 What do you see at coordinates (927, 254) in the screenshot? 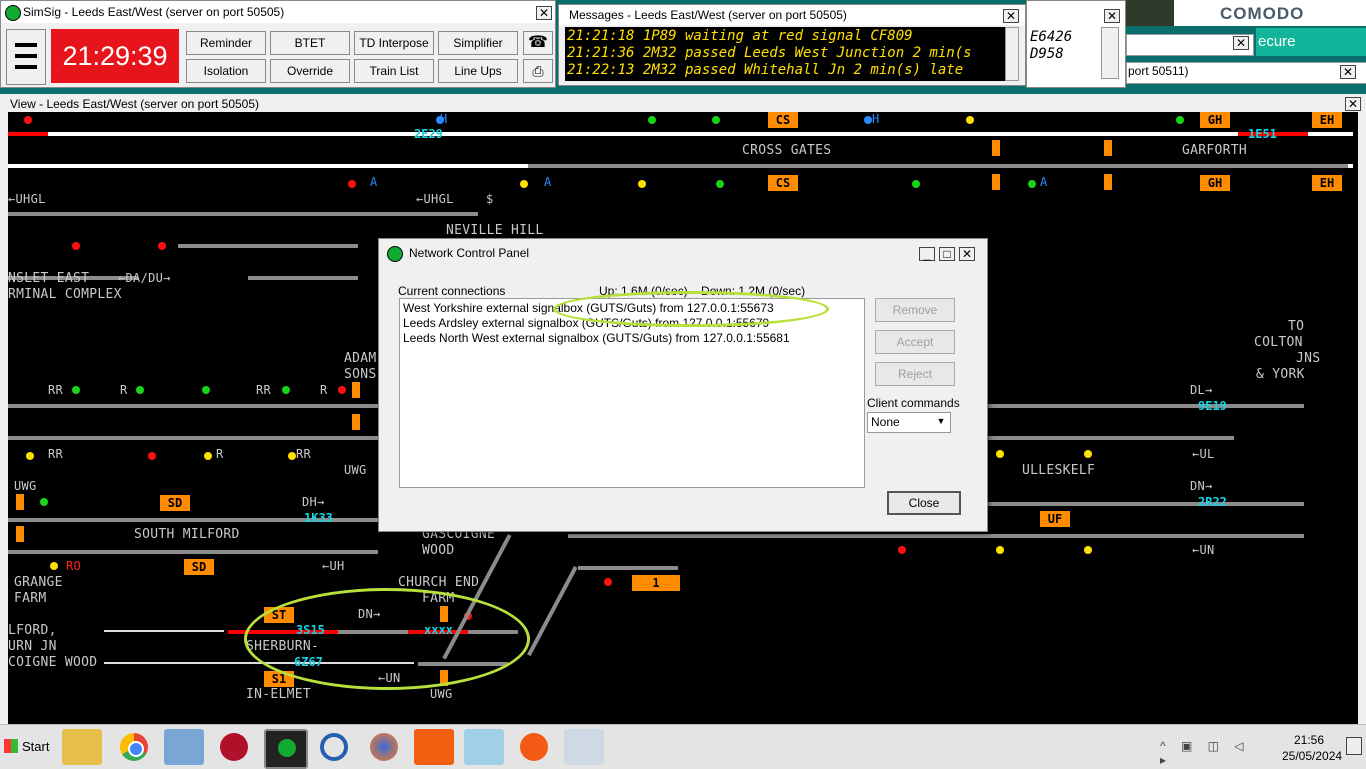
I see `minimize-icon: _` at bounding box center [927, 254].